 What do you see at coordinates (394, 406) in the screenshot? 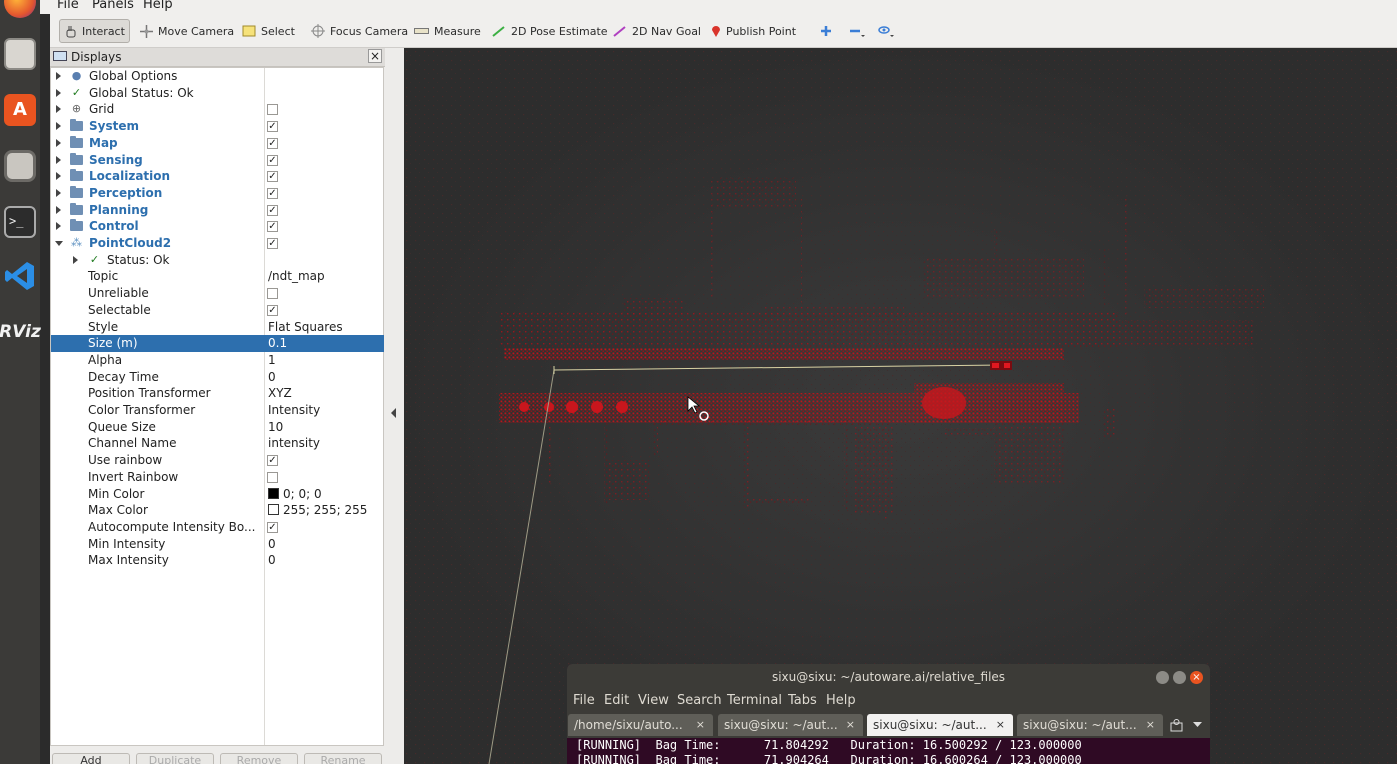
I see `panel-splitter` at bounding box center [394, 406].